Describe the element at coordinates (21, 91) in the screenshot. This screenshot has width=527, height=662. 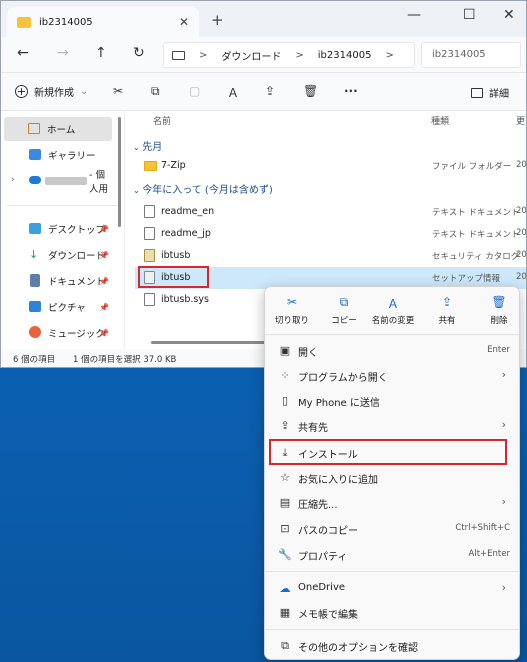
I see `plus-icon: +` at that location.